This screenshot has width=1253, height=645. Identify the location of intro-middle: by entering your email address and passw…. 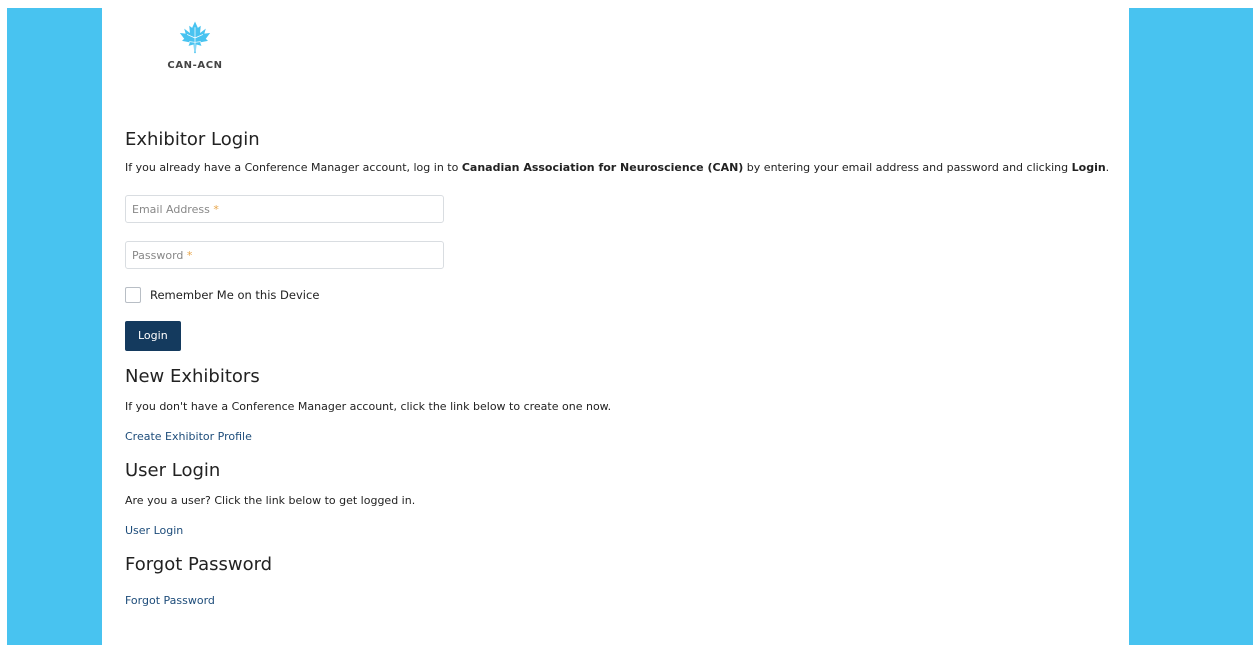
(907, 167).